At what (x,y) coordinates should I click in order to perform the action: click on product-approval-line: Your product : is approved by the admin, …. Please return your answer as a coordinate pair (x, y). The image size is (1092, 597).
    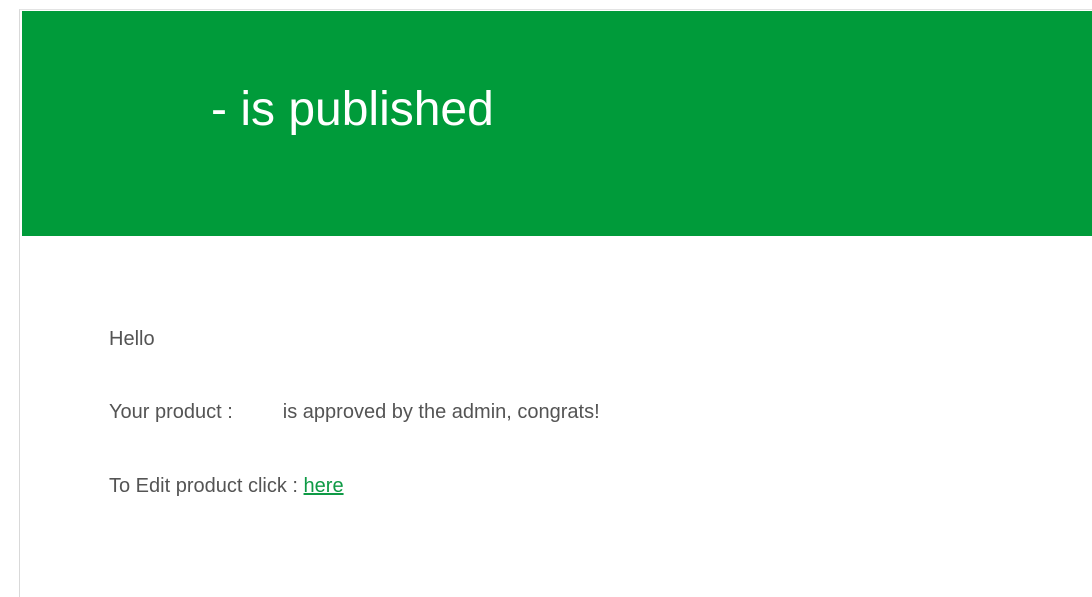
    Looking at the image, I should click on (354, 412).